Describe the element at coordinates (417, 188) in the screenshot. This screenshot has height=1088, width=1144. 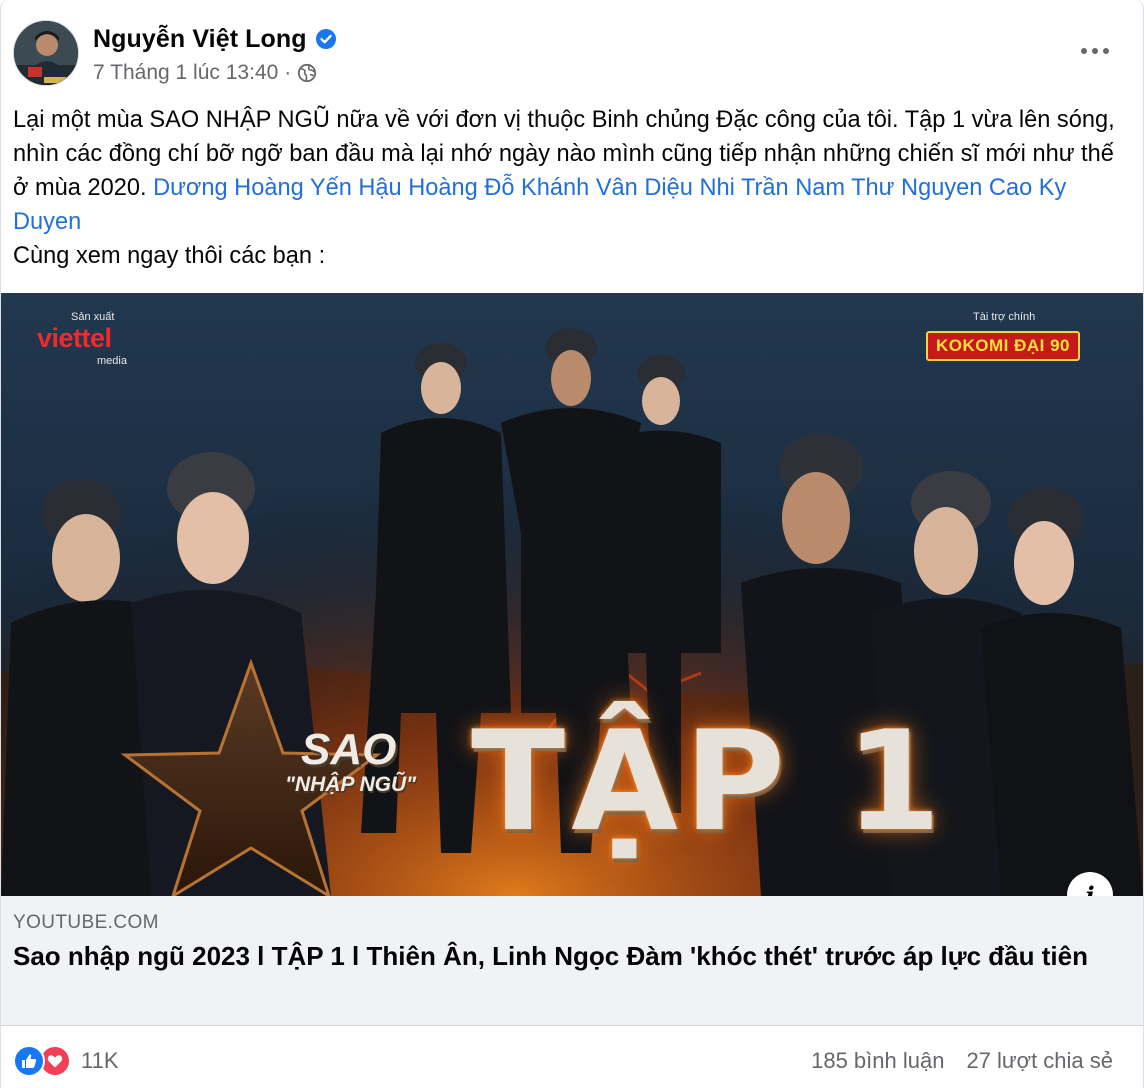
I see `mention-link: Hậu Hoàng` at that location.